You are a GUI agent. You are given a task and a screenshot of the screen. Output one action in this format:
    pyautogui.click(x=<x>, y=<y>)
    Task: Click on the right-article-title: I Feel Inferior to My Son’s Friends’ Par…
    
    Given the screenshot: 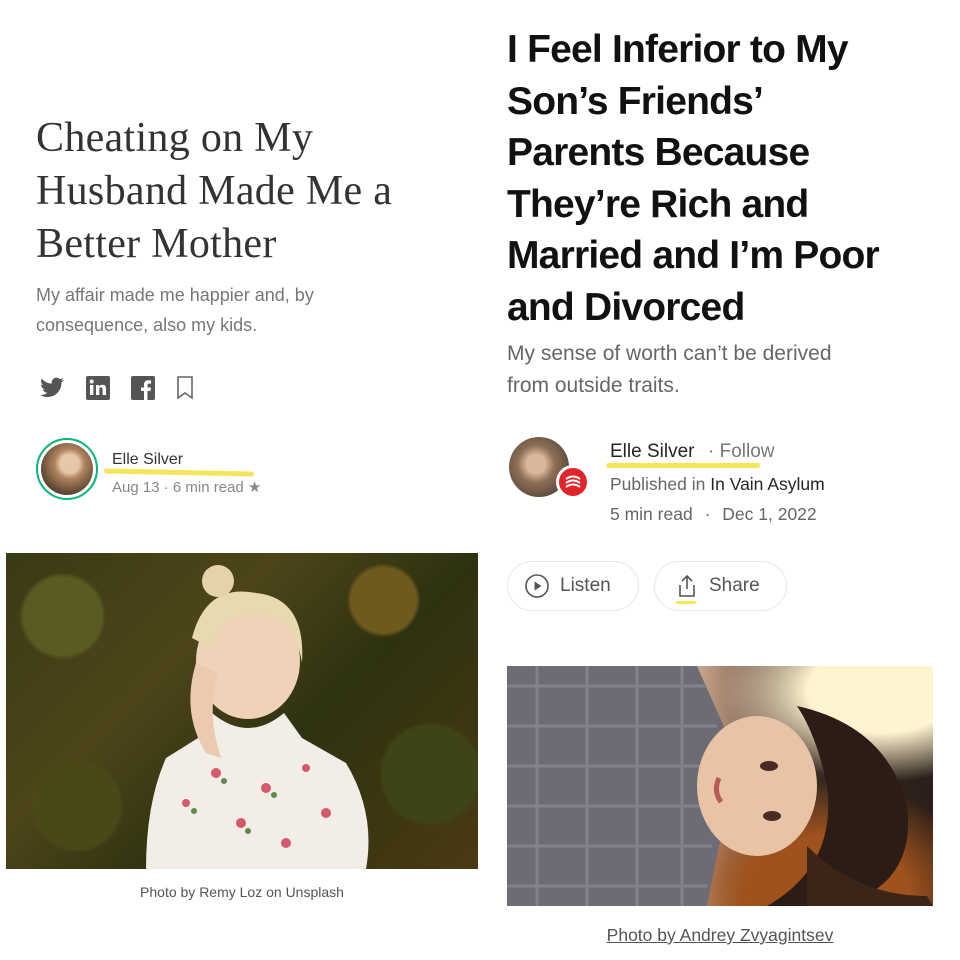 What is the action you would take?
    pyautogui.click(x=722, y=178)
    